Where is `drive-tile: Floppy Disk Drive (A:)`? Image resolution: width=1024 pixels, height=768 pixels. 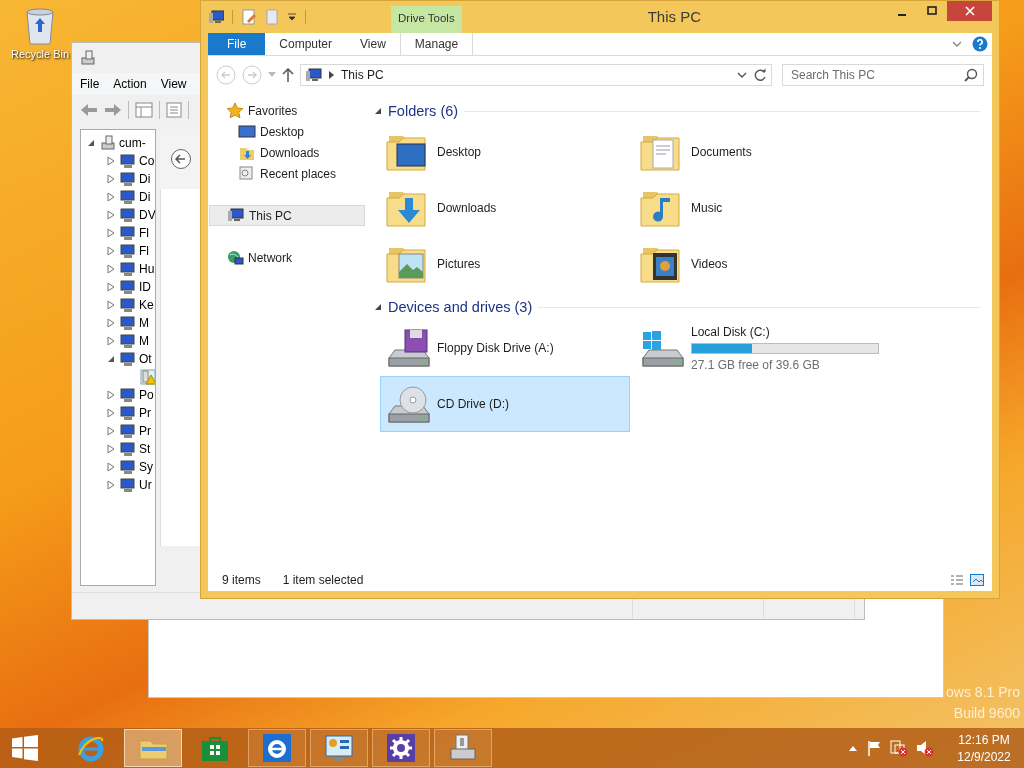 drive-tile: Floppy Disk Drive (A:) is located at coordinates (505, 348).